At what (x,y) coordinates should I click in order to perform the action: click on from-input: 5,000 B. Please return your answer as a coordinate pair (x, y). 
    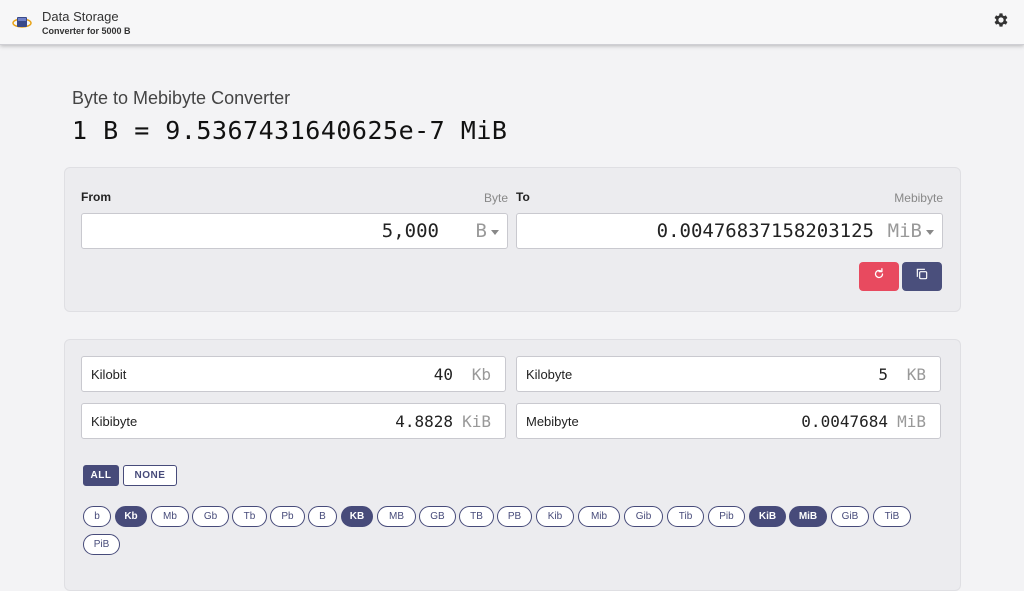
    Looking at the image, I should click on (294, 231).